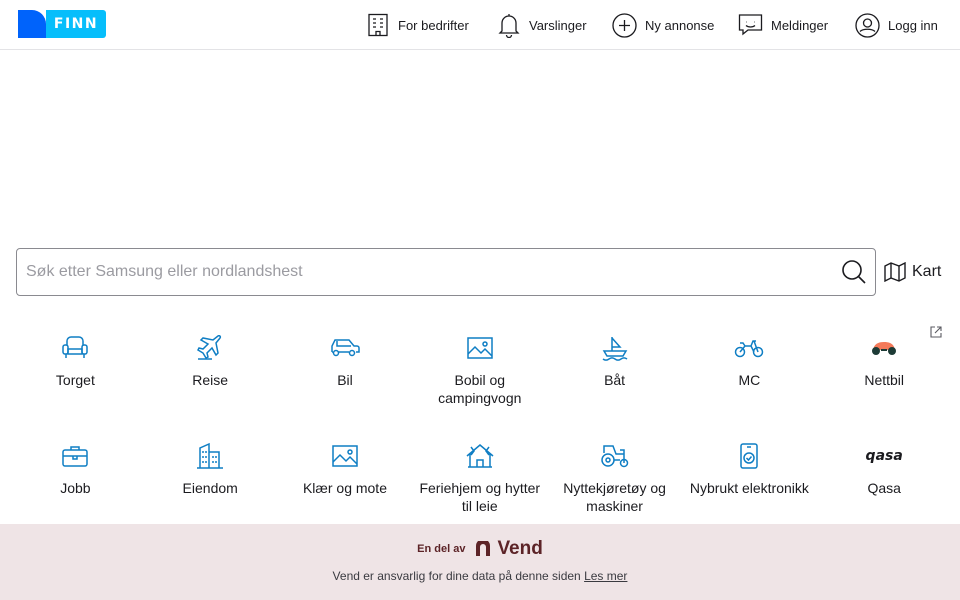 The image size is (960, 600). I want to click on nav-varslinger: Varslinger, so click(542, 25).